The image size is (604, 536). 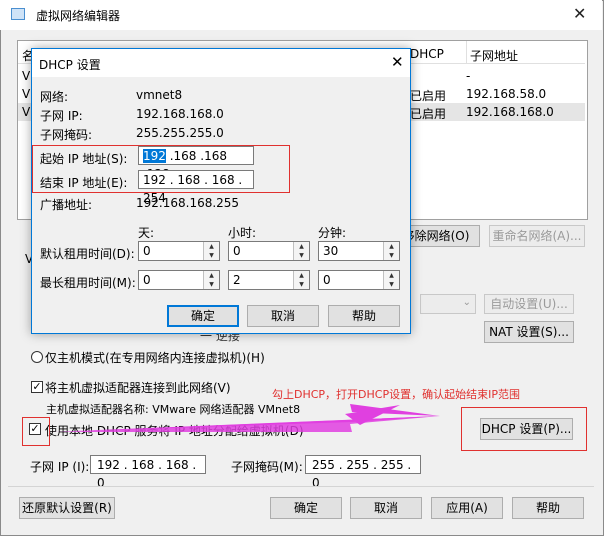 What do you see at coordinates (84, 183) in the screenshot?
I see `end-ip-label: 结束 IP 地址(E):` at bounding box center [84, 183].